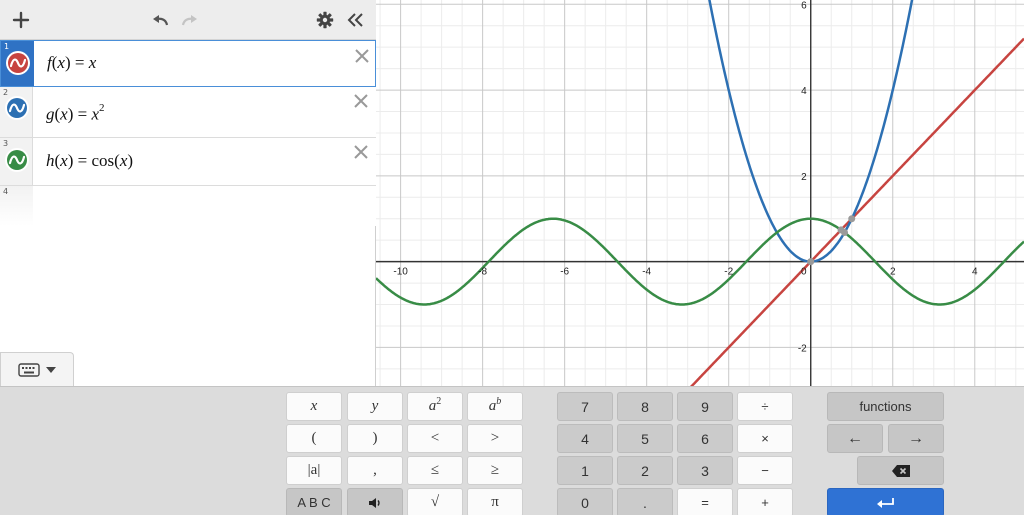 This screenshot has width=1024, height=515. What do you see at coordinates (495, 501) in the screenshot?
I see `key-pi: π` at bounding box center [495, 501].